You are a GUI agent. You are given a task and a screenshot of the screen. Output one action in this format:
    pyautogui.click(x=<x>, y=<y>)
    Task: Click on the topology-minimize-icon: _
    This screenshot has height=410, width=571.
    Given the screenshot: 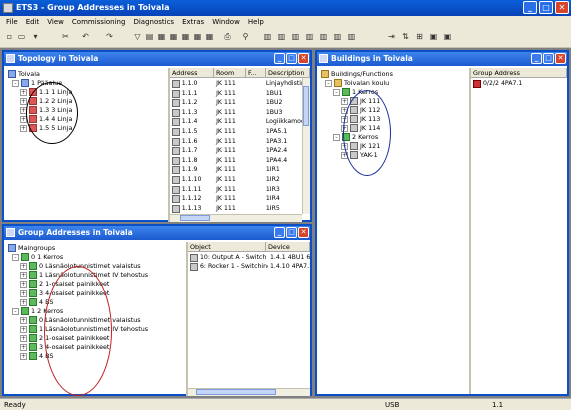 What is the action you would take?
    pyautogui.click(x=279, y=58)
    